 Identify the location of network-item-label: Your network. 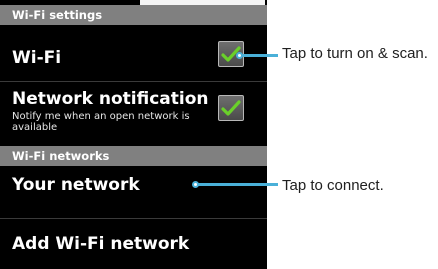
(76, 185).